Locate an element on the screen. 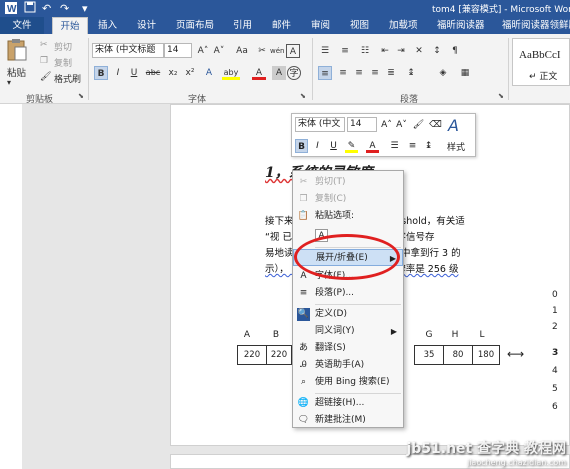 The image size is (570, 469). enclose-char-button: 字 is located at coordinates (294, 73).